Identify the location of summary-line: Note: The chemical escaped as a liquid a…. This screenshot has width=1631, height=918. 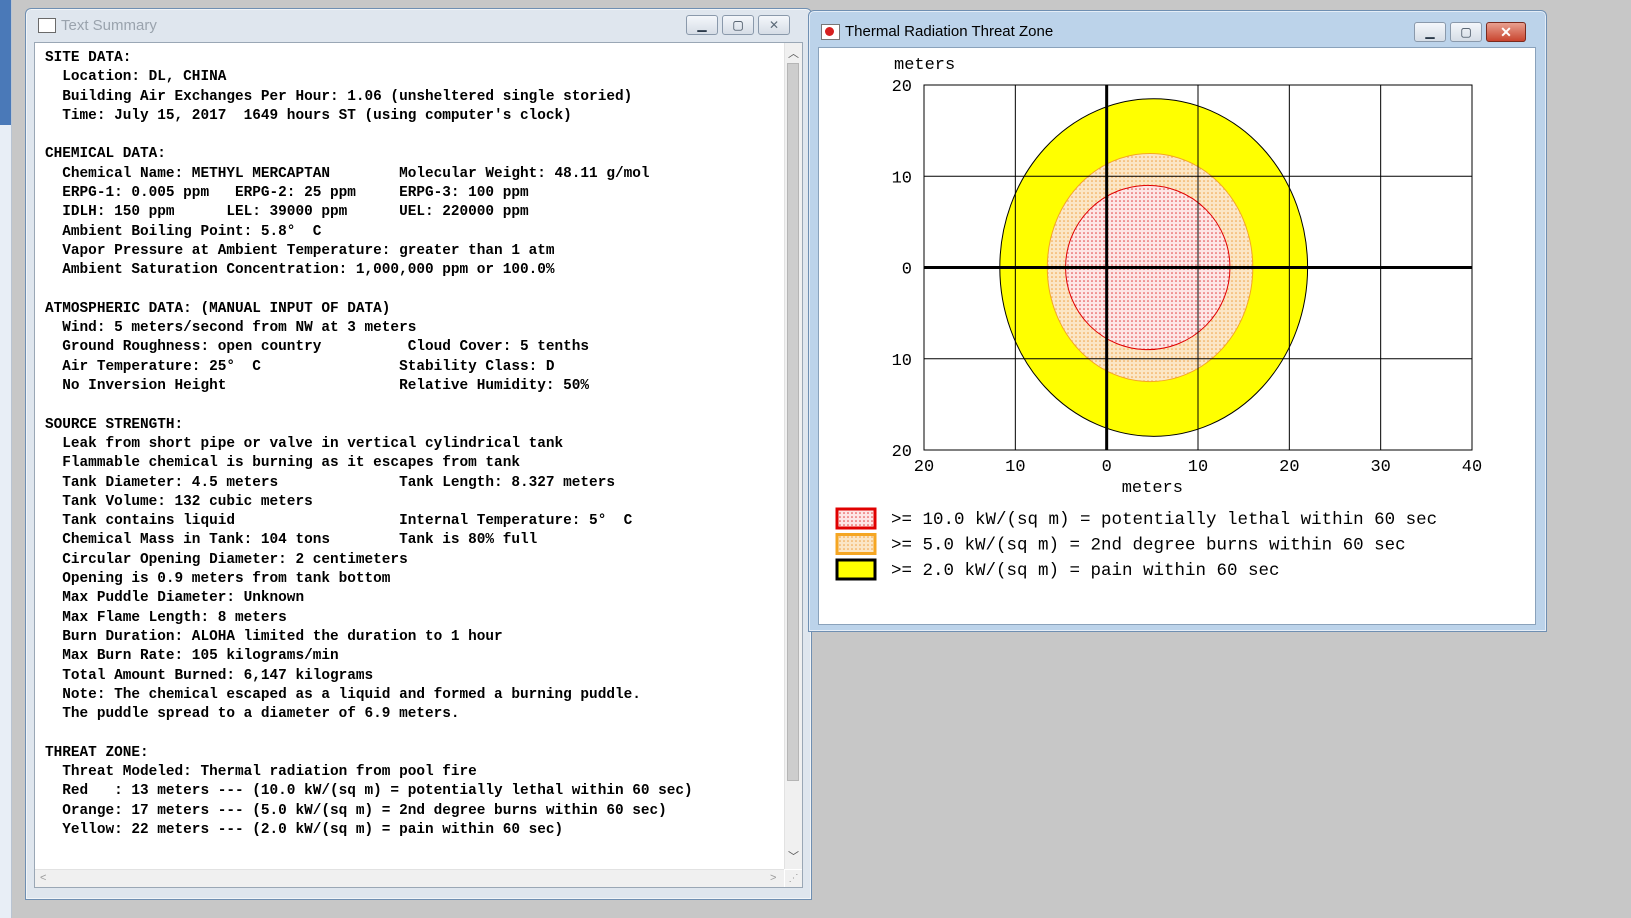
(343, 694).